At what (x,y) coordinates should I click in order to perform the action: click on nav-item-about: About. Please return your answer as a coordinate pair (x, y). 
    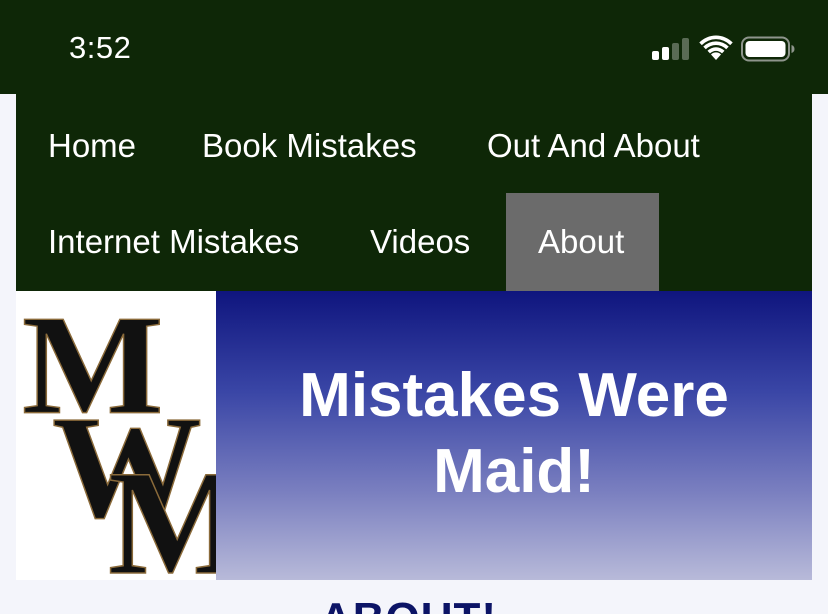
    Looking at the image, I should click on (582, 242).